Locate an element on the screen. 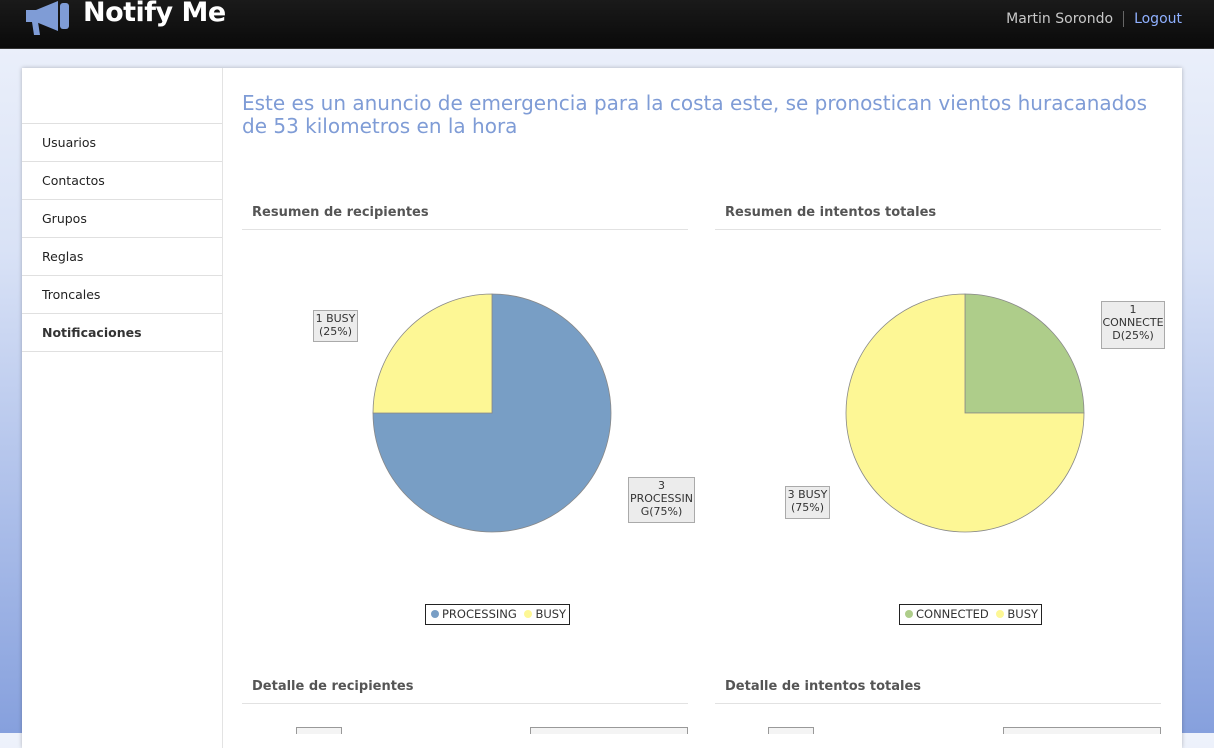  recipients-detail-title: Detalle de recipientes is located at coordinates (465, 691).